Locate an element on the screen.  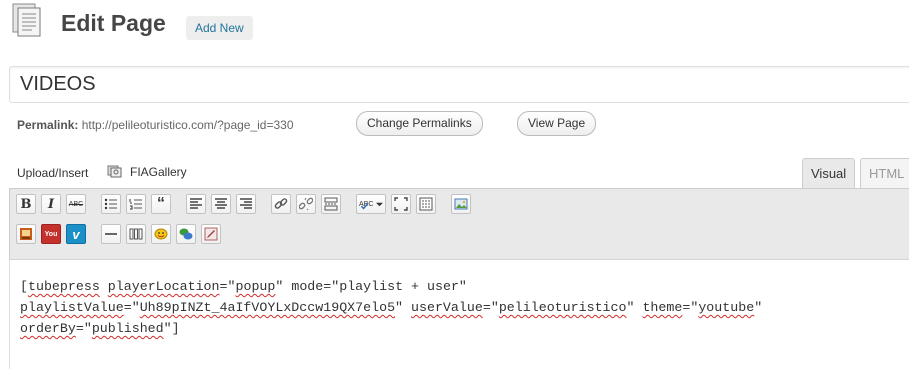
align-left-button is located at coordinates (196, 204).